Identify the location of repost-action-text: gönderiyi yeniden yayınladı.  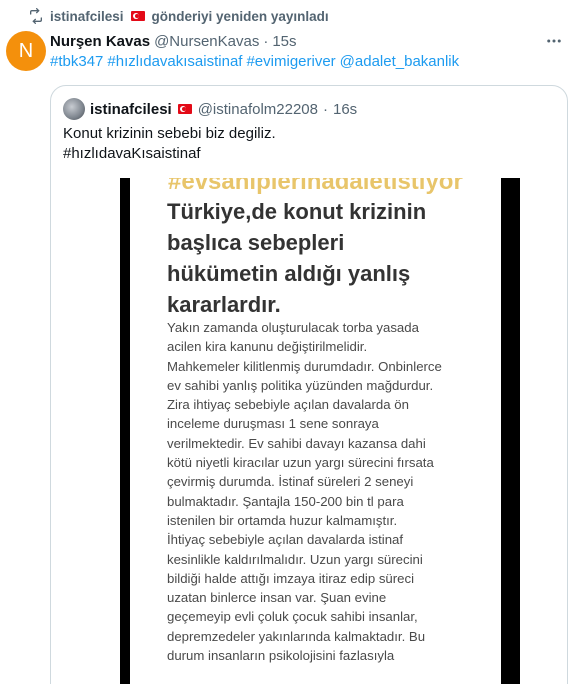
(240, 16).